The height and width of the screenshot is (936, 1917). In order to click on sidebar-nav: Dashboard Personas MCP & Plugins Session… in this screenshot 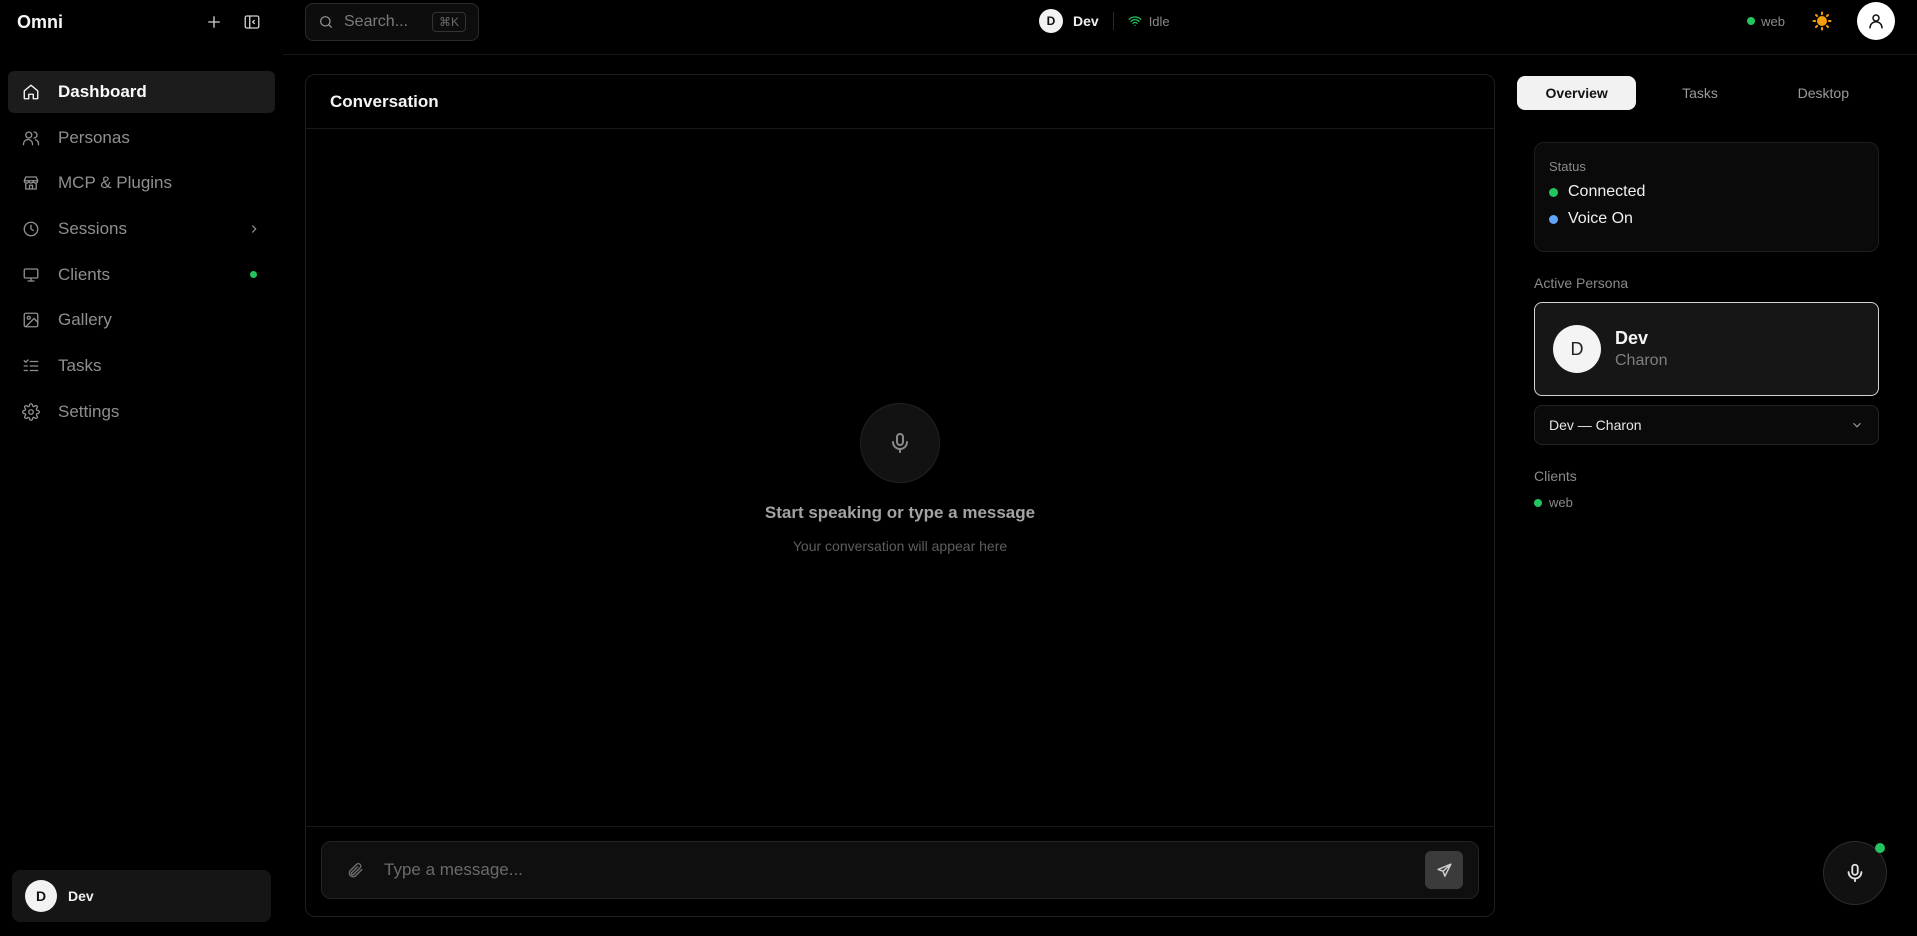, I will do `click(141, 238)`.